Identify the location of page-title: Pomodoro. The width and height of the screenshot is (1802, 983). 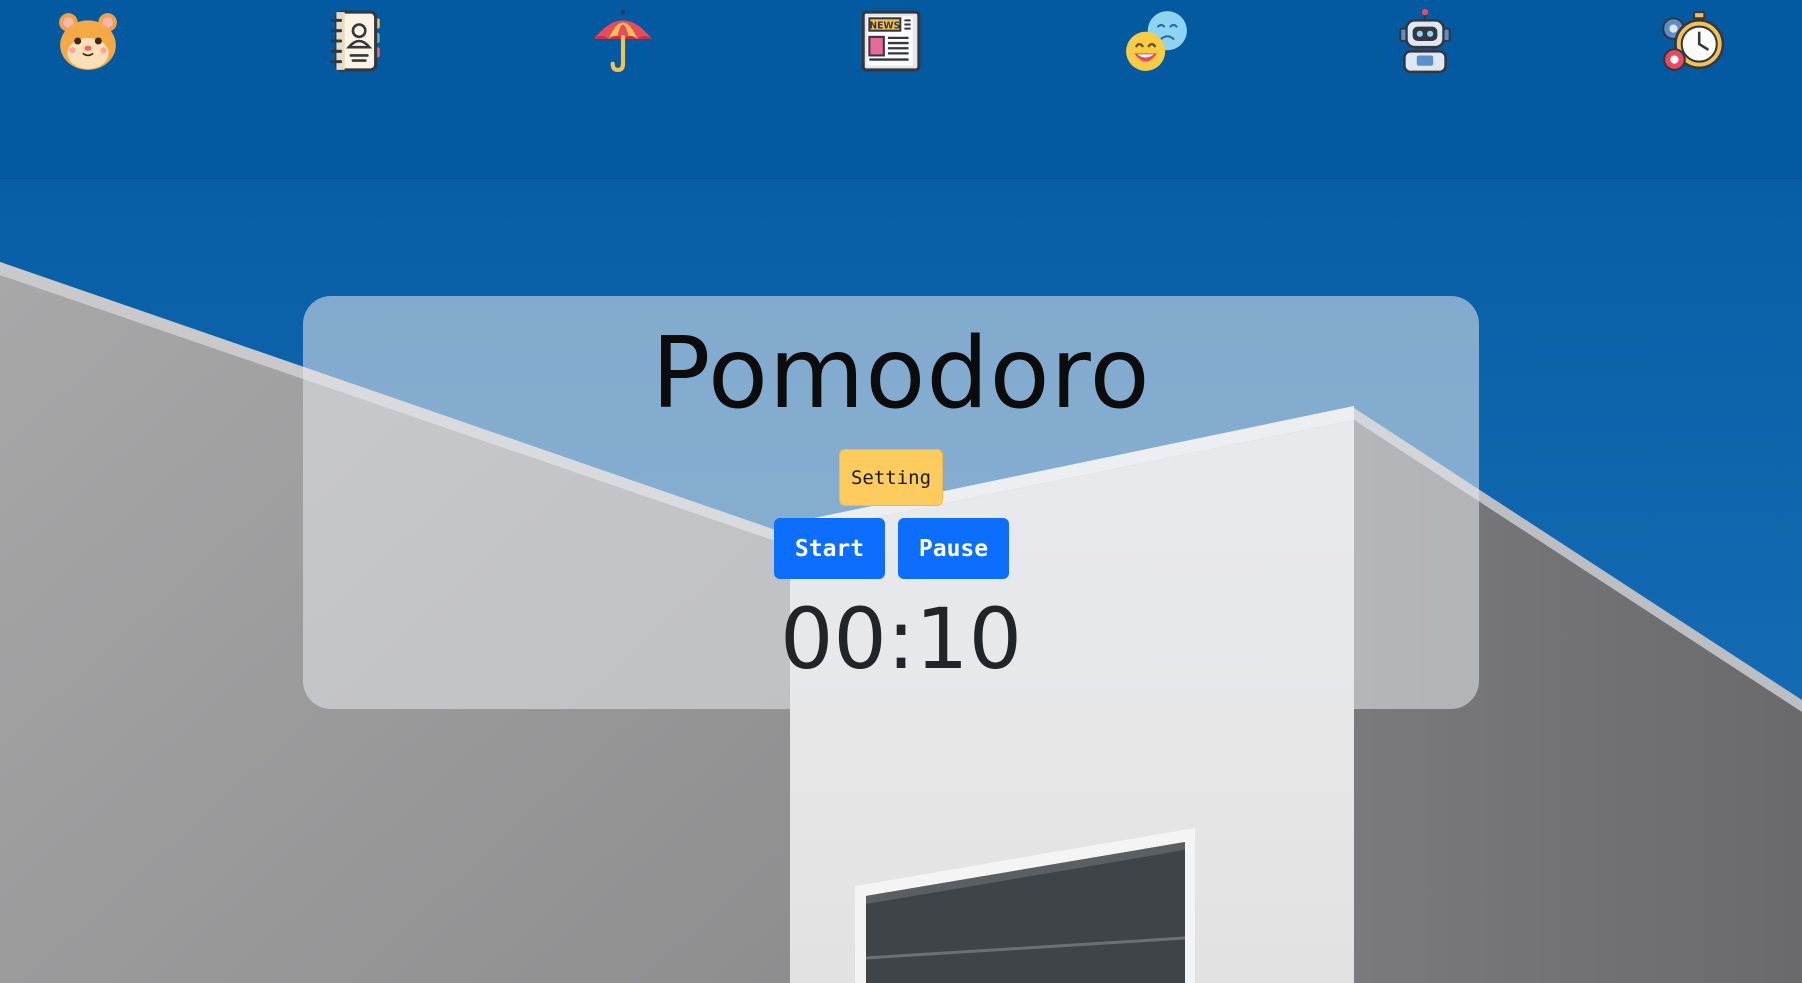
(901, 374).